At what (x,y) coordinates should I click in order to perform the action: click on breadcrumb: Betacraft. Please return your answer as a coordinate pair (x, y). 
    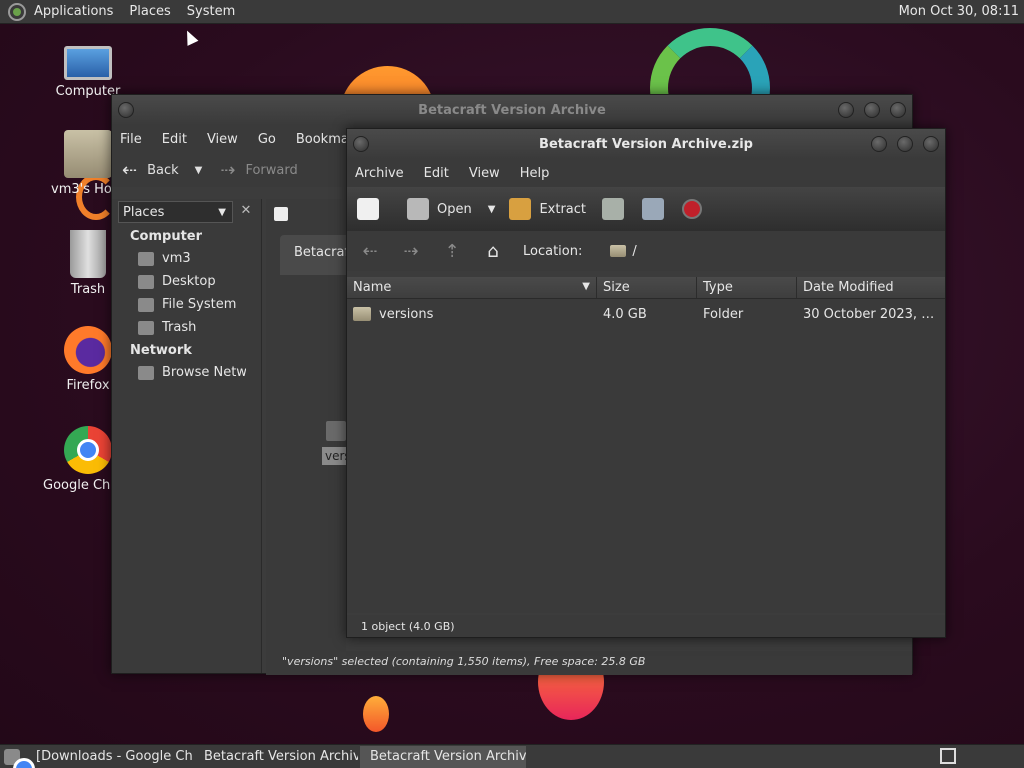
    Looking at the image, I should click on (313, 255).